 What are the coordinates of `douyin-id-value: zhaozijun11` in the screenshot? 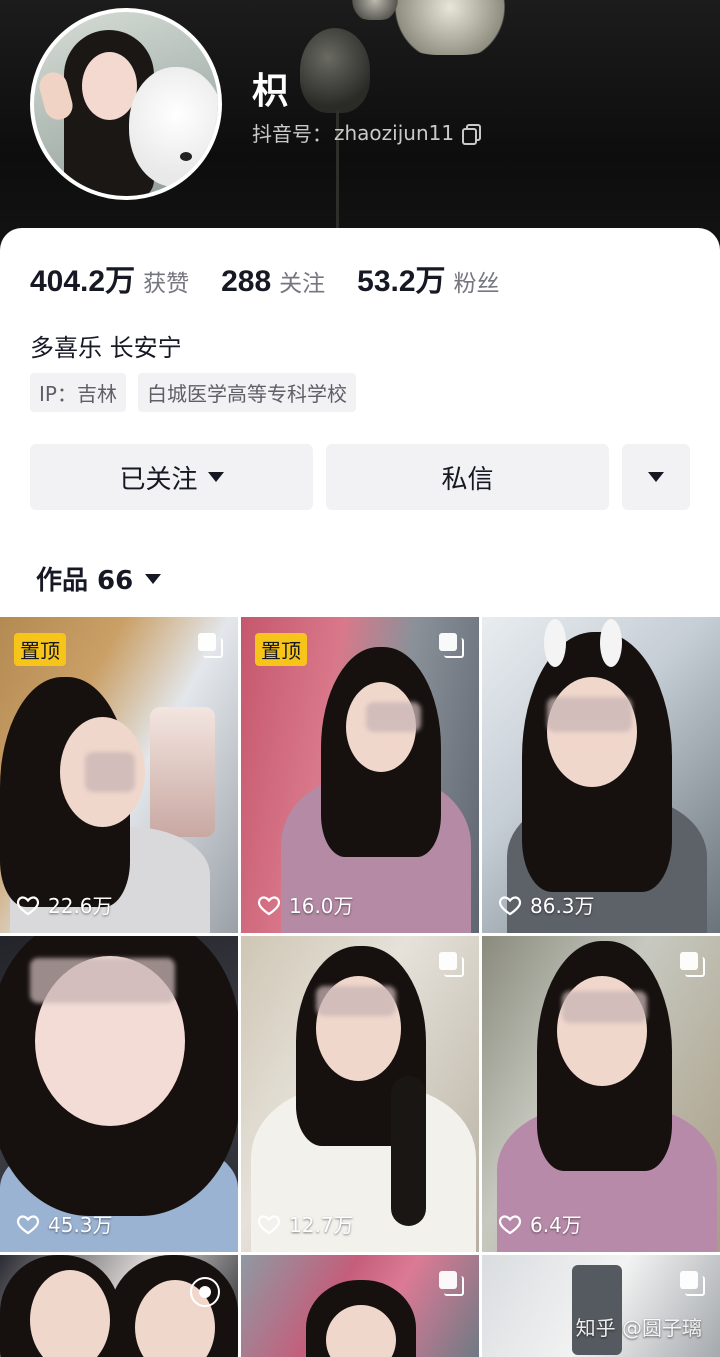 It's located at (394, 132).